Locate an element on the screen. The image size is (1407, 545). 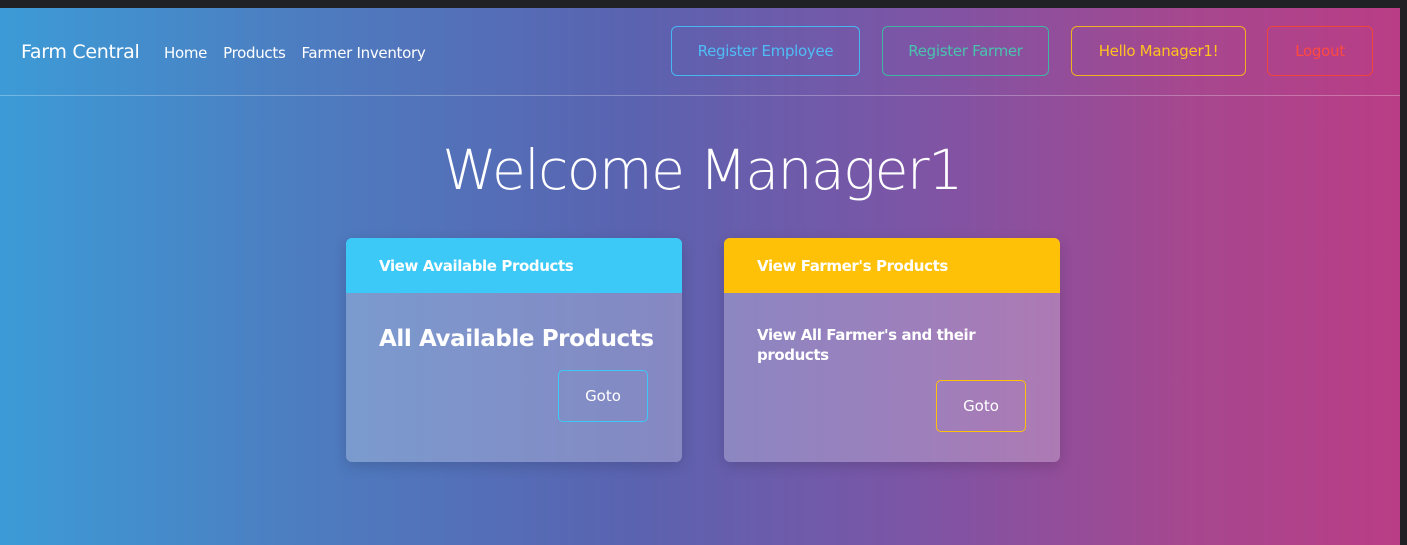
card-header: View Available Products is located at coordinates (514, 265).